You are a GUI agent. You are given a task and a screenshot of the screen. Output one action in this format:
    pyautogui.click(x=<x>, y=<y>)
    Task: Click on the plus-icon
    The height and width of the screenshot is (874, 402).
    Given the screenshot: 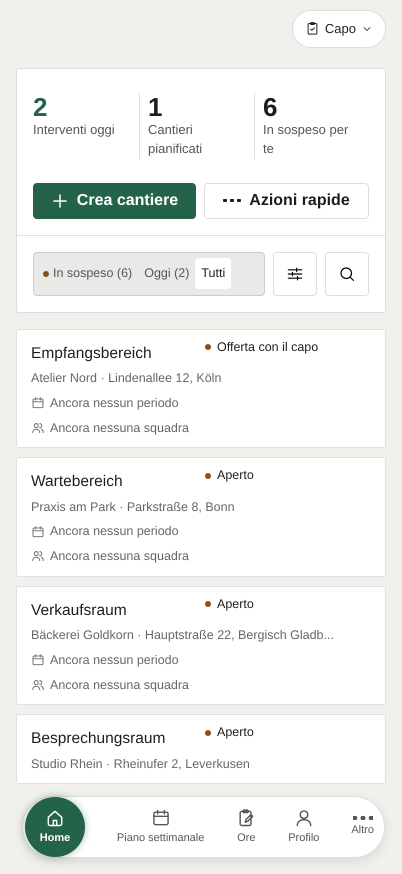 What is the action you would take?
    pyautogui.click(x=59, y=201)
    